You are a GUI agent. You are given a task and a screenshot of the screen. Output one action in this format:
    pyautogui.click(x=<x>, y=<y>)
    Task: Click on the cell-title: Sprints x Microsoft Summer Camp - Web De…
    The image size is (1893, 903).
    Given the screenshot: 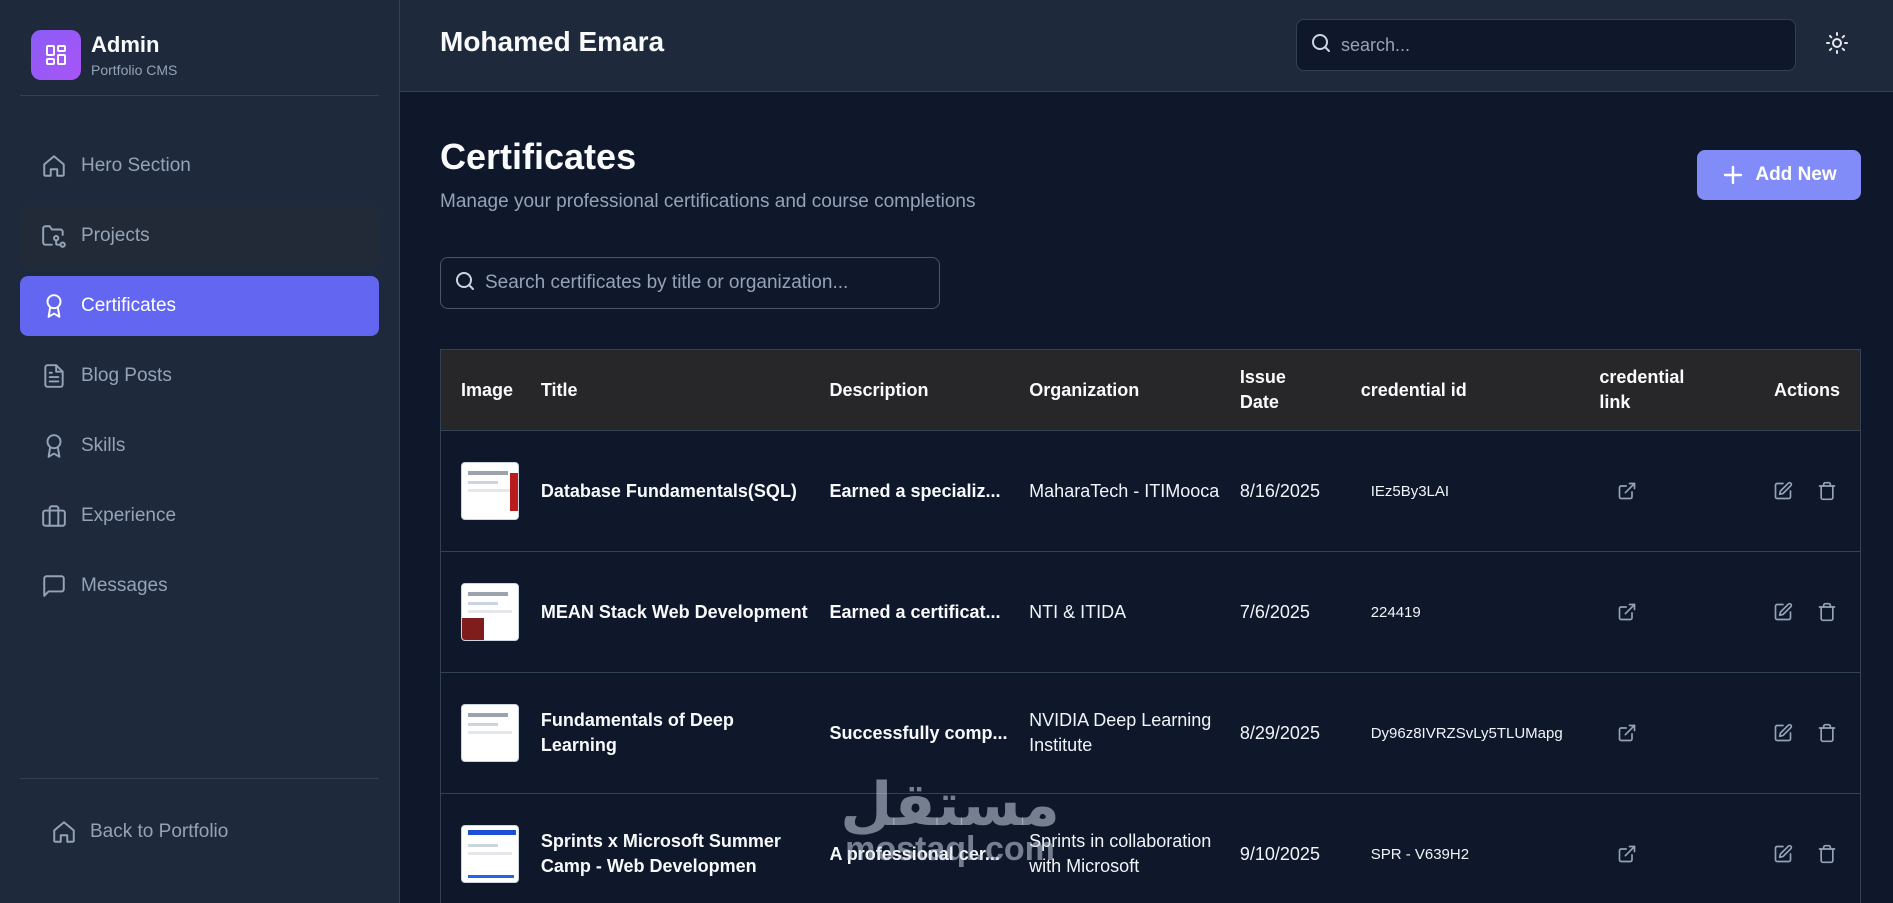 What is the action you would take?
    pyautogui.click(x=660, y=853)
    